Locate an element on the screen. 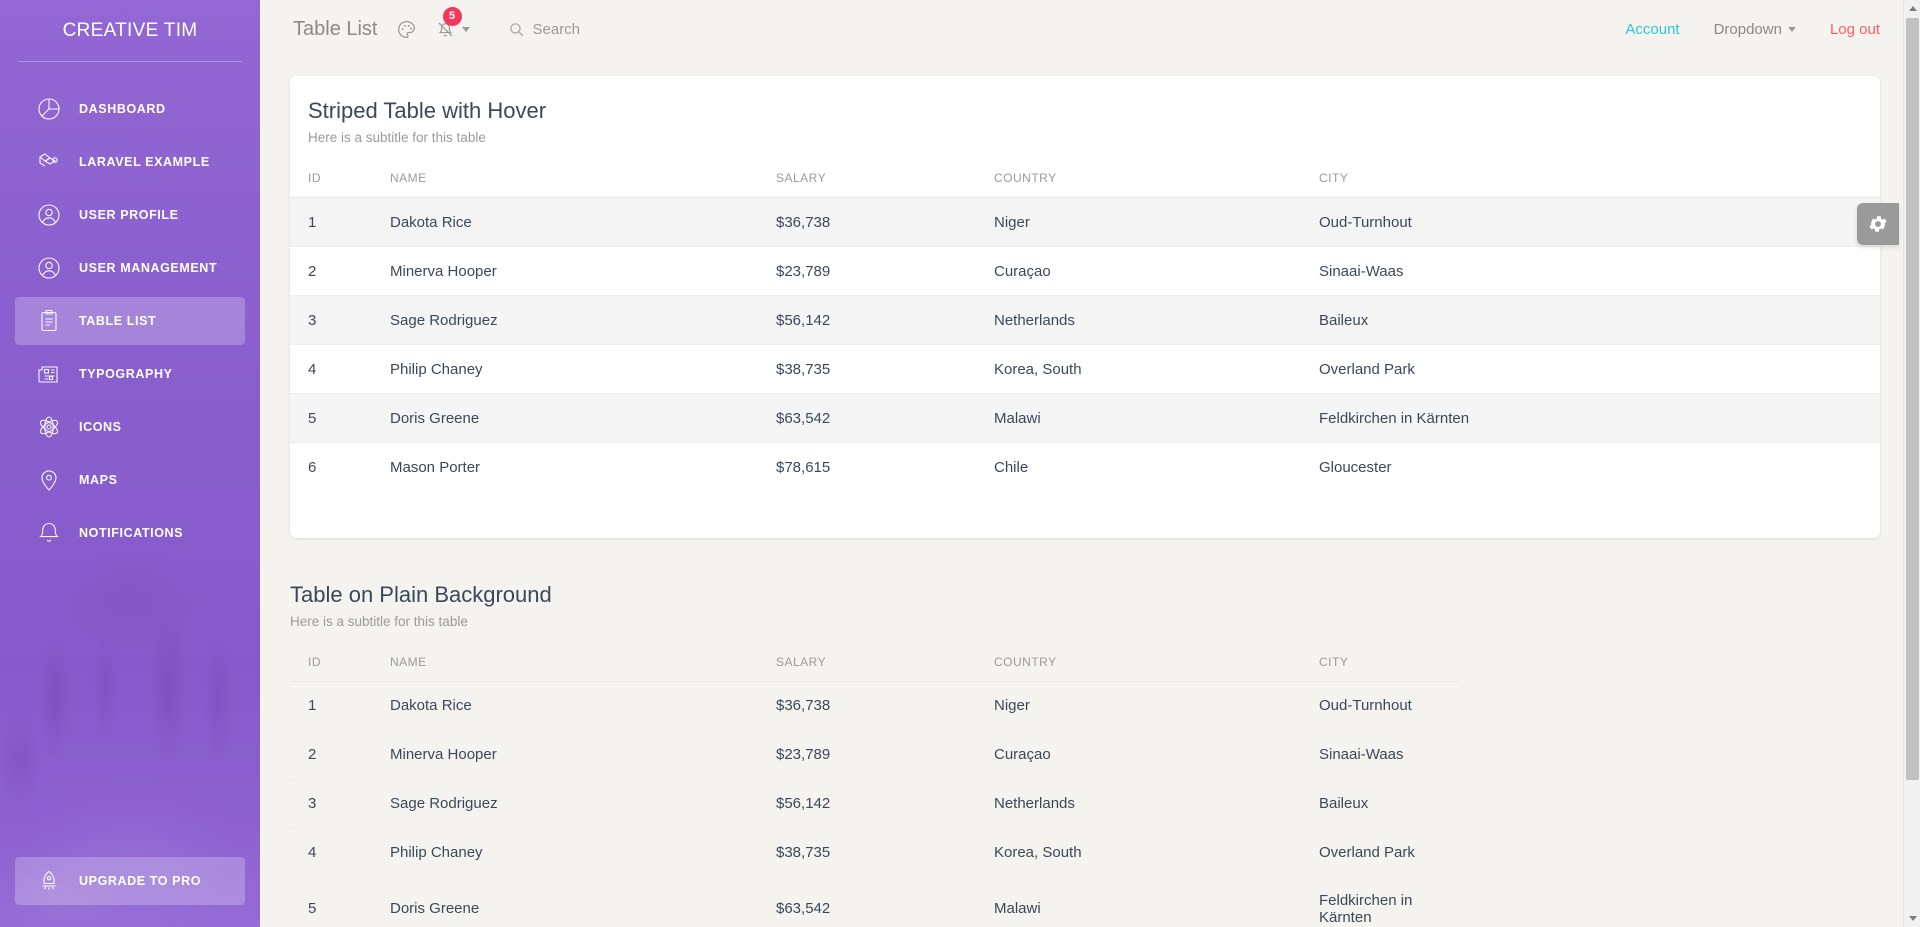 The width and height of the screenshot is (1920, 927). cell-country: Curaçao is located at coordinates (1148, 271).